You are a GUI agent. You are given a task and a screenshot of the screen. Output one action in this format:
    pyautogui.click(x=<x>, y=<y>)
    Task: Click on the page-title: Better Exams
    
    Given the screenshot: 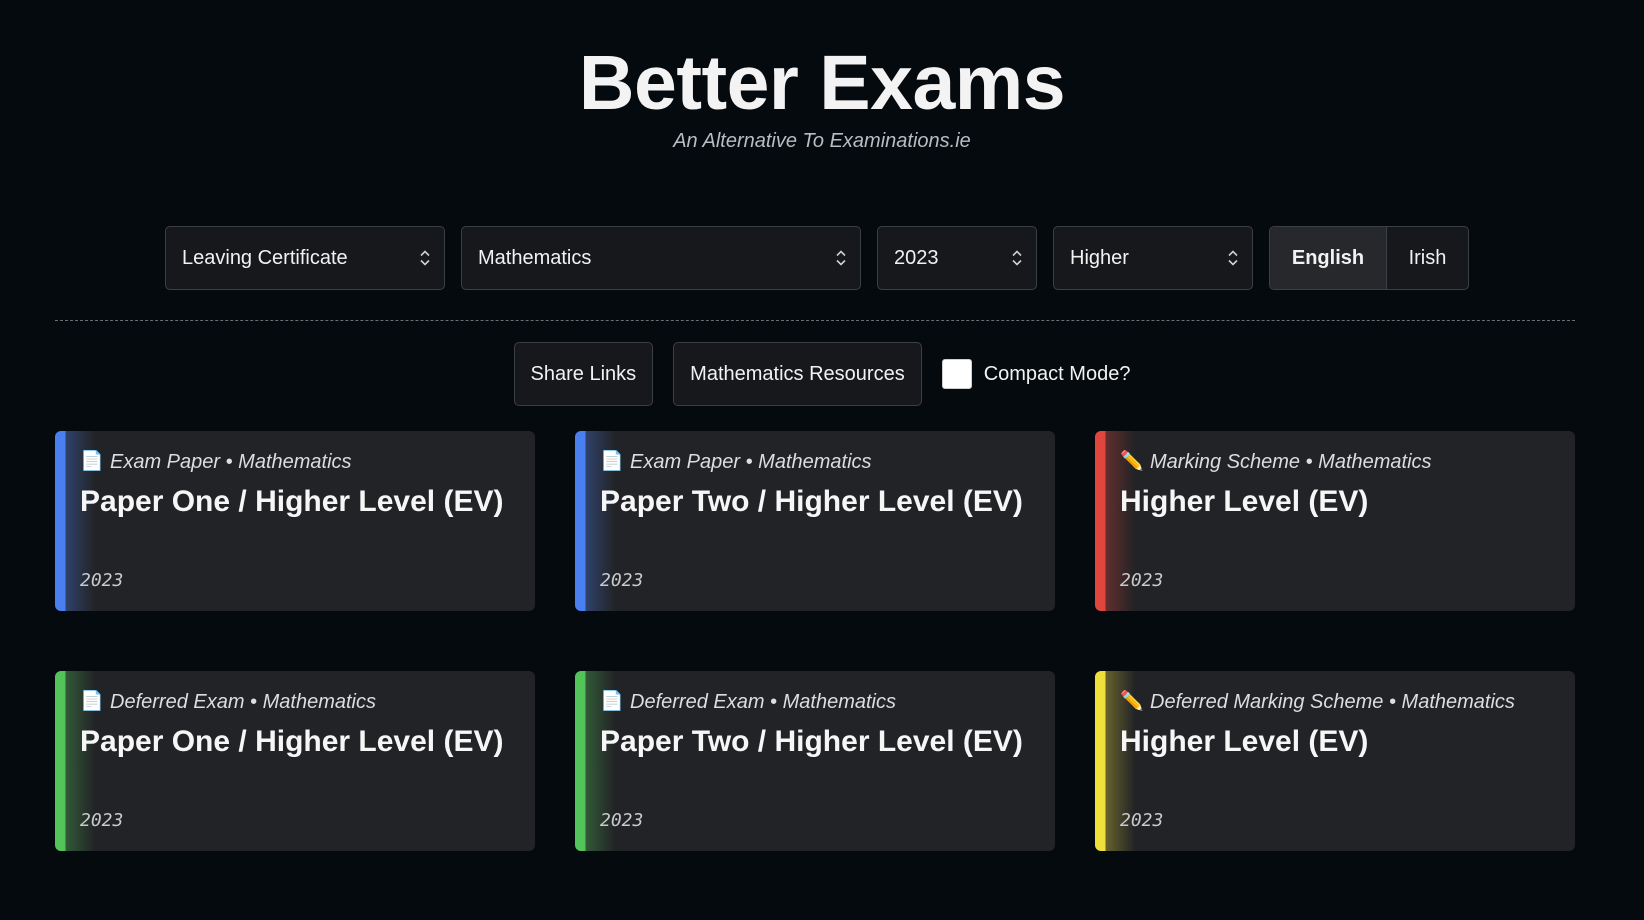 What is the action you would take?
    pyautogui.click(x=822, y=83)
    